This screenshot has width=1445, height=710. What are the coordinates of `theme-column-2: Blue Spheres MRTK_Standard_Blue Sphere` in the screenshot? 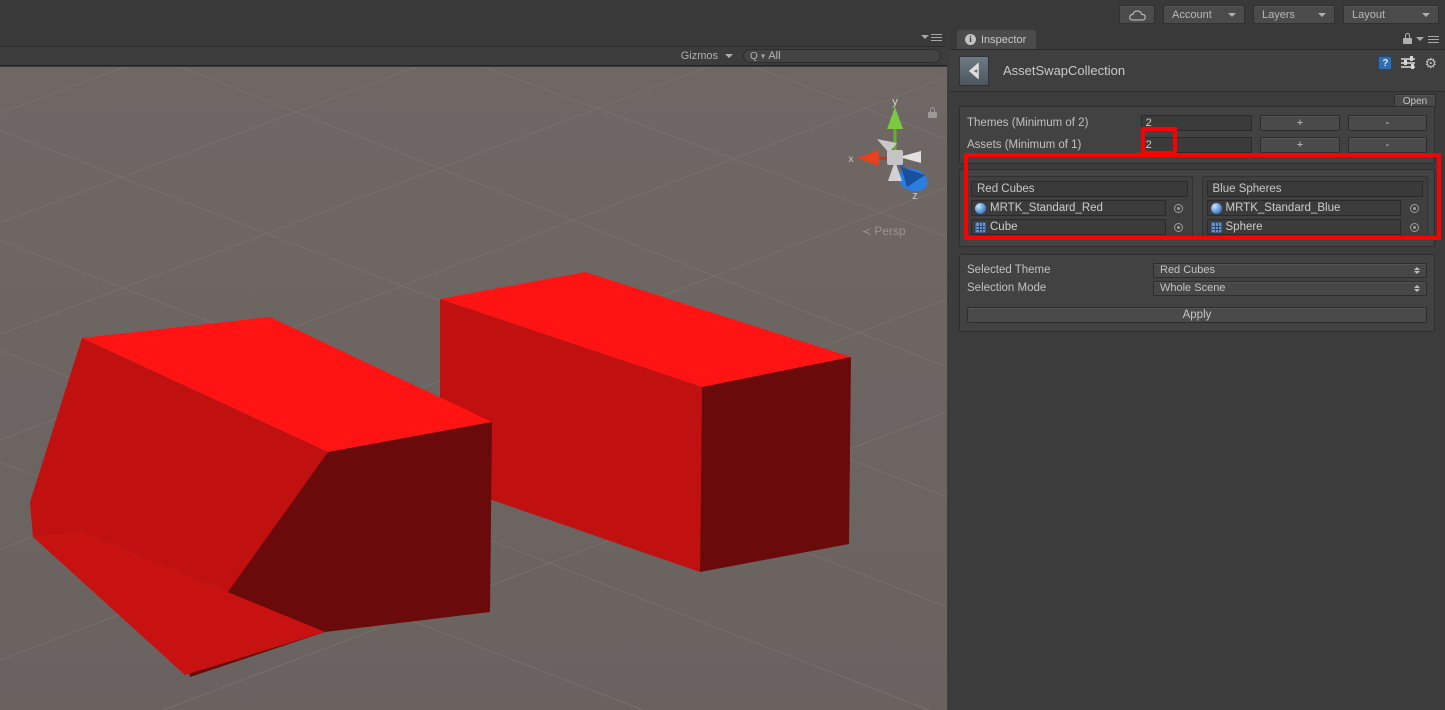 It's located at (1314, 208).